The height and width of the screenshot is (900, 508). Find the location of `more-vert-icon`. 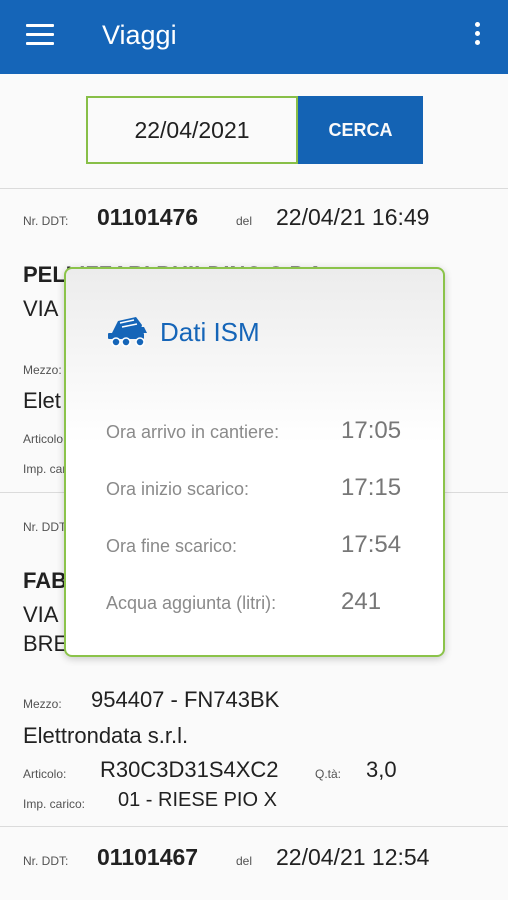

more-vert-icon is located at coordinates (477, 36).